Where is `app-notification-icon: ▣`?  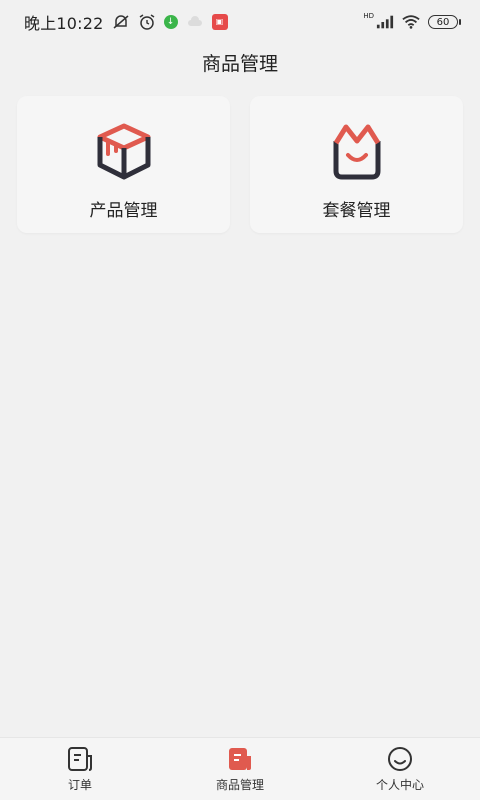
app-notification-icon: ▣ is located at coordinates (219, 22).